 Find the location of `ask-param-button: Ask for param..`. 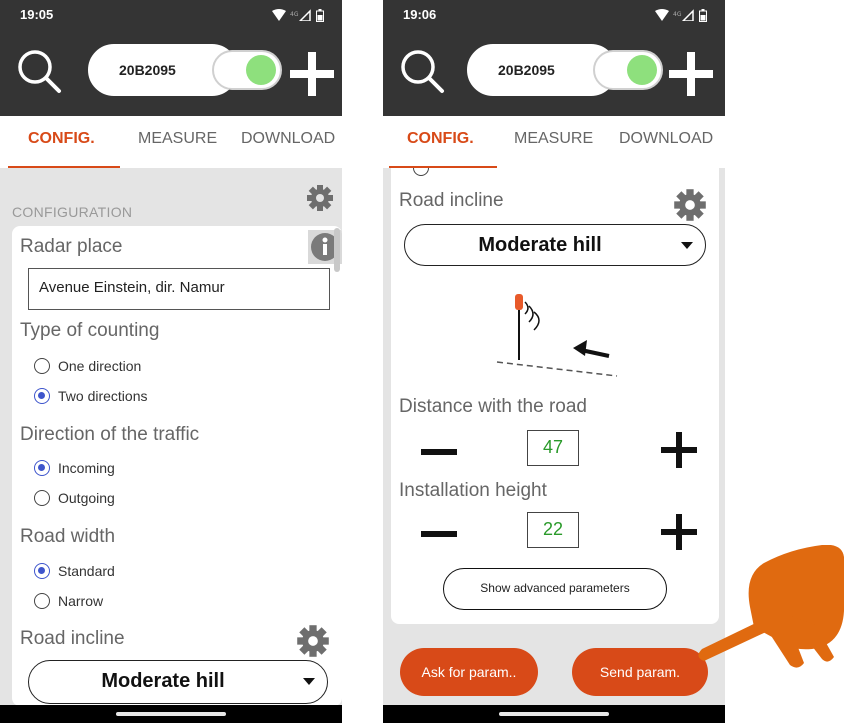

ask-param-button: Ask for param.. is located at coordinates (469, 672).